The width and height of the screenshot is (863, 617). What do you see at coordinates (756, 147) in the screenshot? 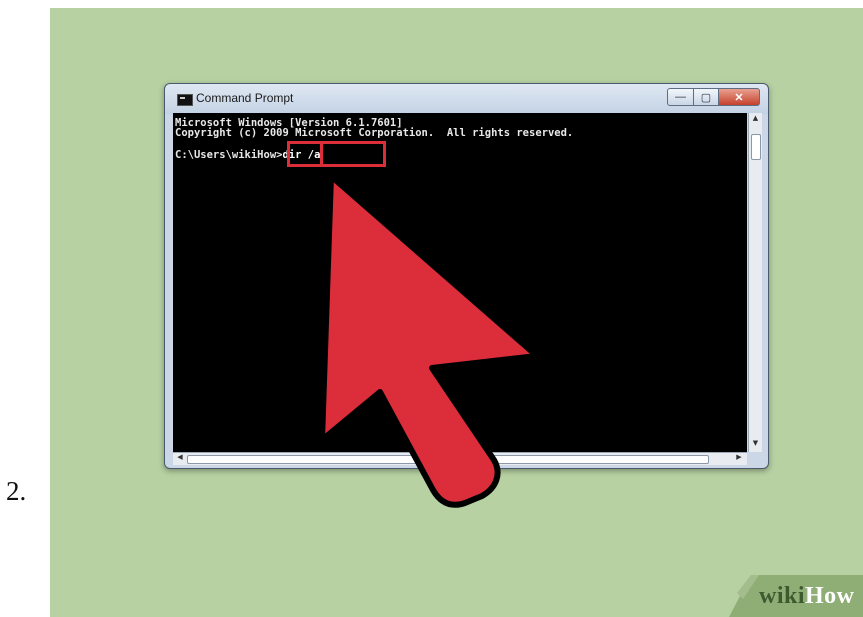
I see `vertical-scroll-thumb` at bounding box center [756, 147].